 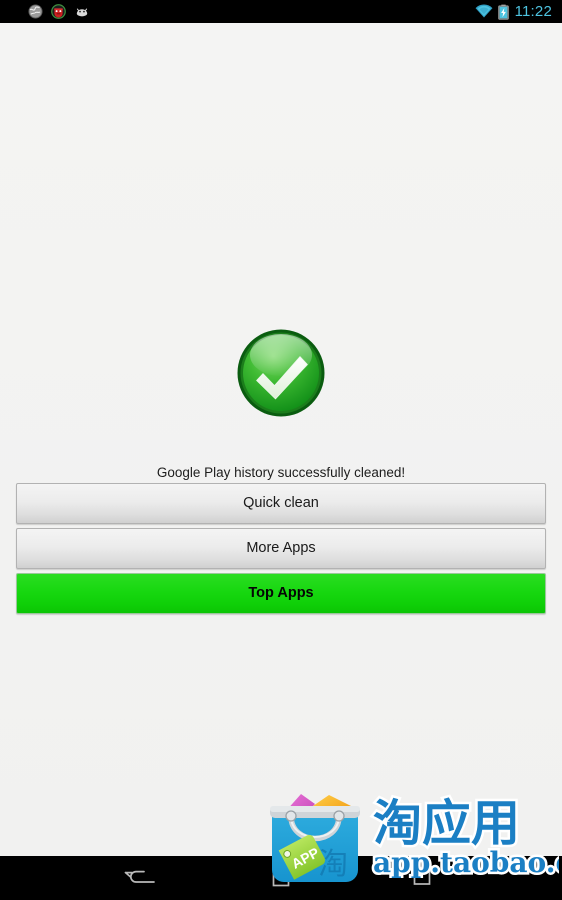 I want to click on back-button, so click(x=140, y=878).